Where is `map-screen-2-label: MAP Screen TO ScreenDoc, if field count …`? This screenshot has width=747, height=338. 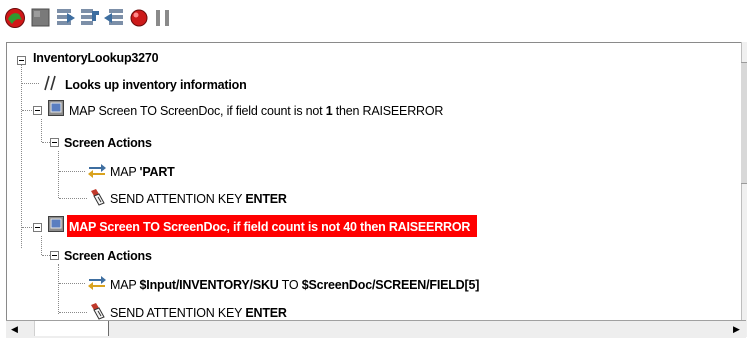 map-screen-2-label: MAP Screen TO ScreenDoc, if field count … is located at coordinates (270, 226).